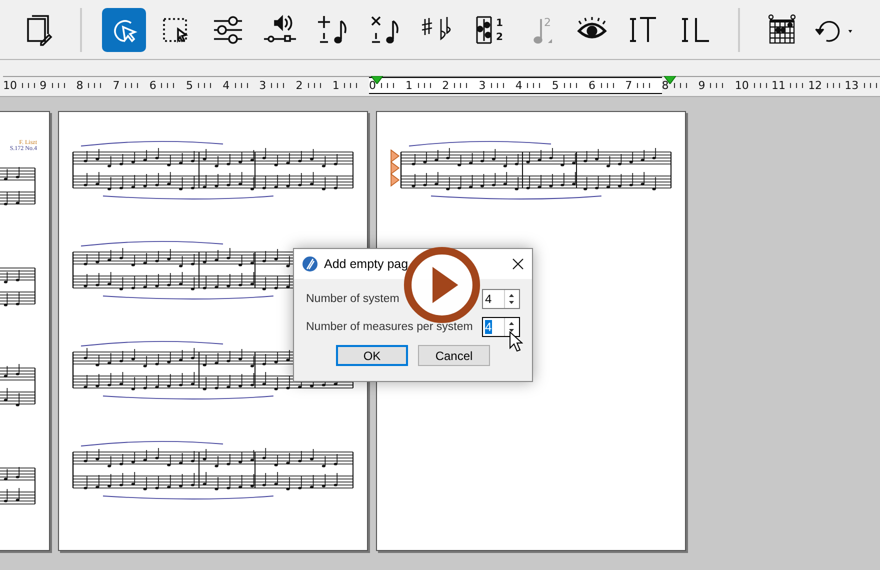  Describe the element at coordinates (389, 327) in the screenshot. I see `field-label: Number of measures per system` at that location.